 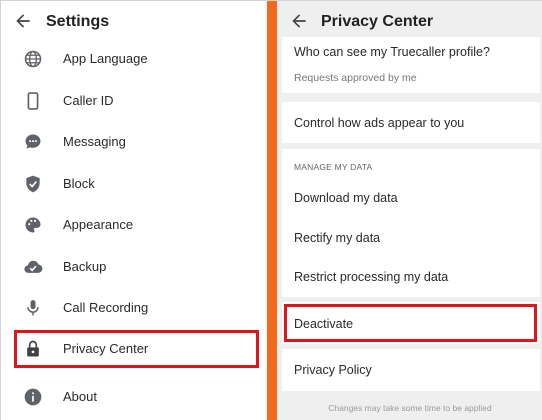 I want to click on settings-item-label: Caller ID, so click(x=88, y=100).